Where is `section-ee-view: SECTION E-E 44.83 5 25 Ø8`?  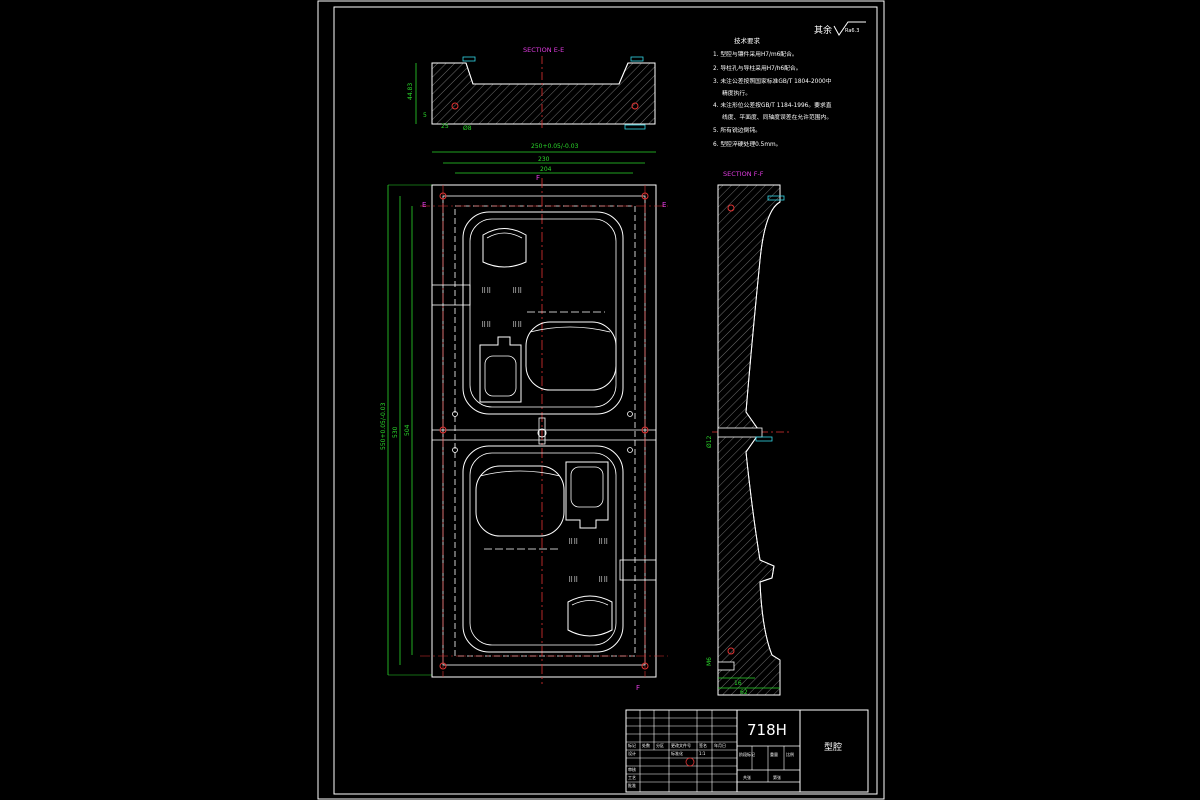 section-ee-view: SECTION E-E 44.83 5 25 Ø8 is located at coordinates (531, 89).